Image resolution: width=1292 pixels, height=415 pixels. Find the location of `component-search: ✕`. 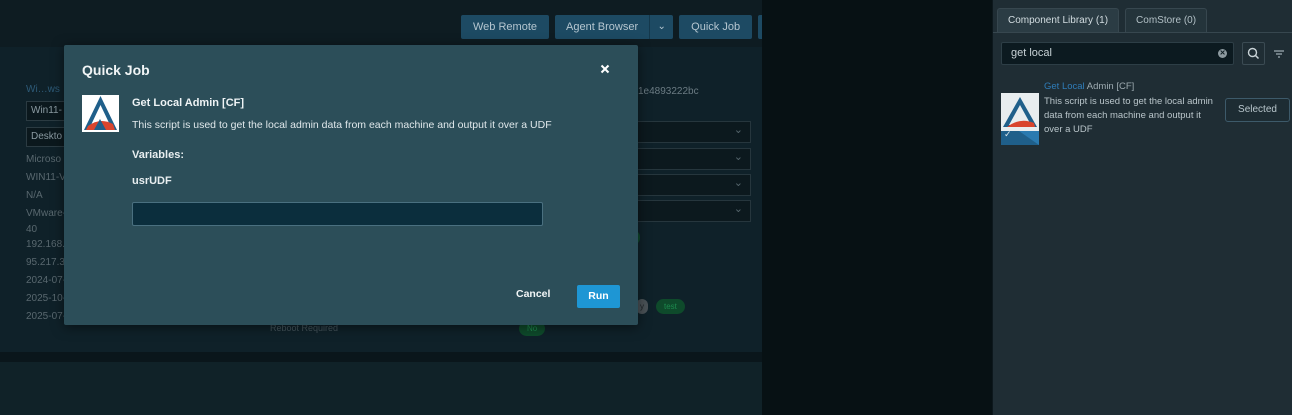

component-search: ✕ is located at coordinates (1117, 53).